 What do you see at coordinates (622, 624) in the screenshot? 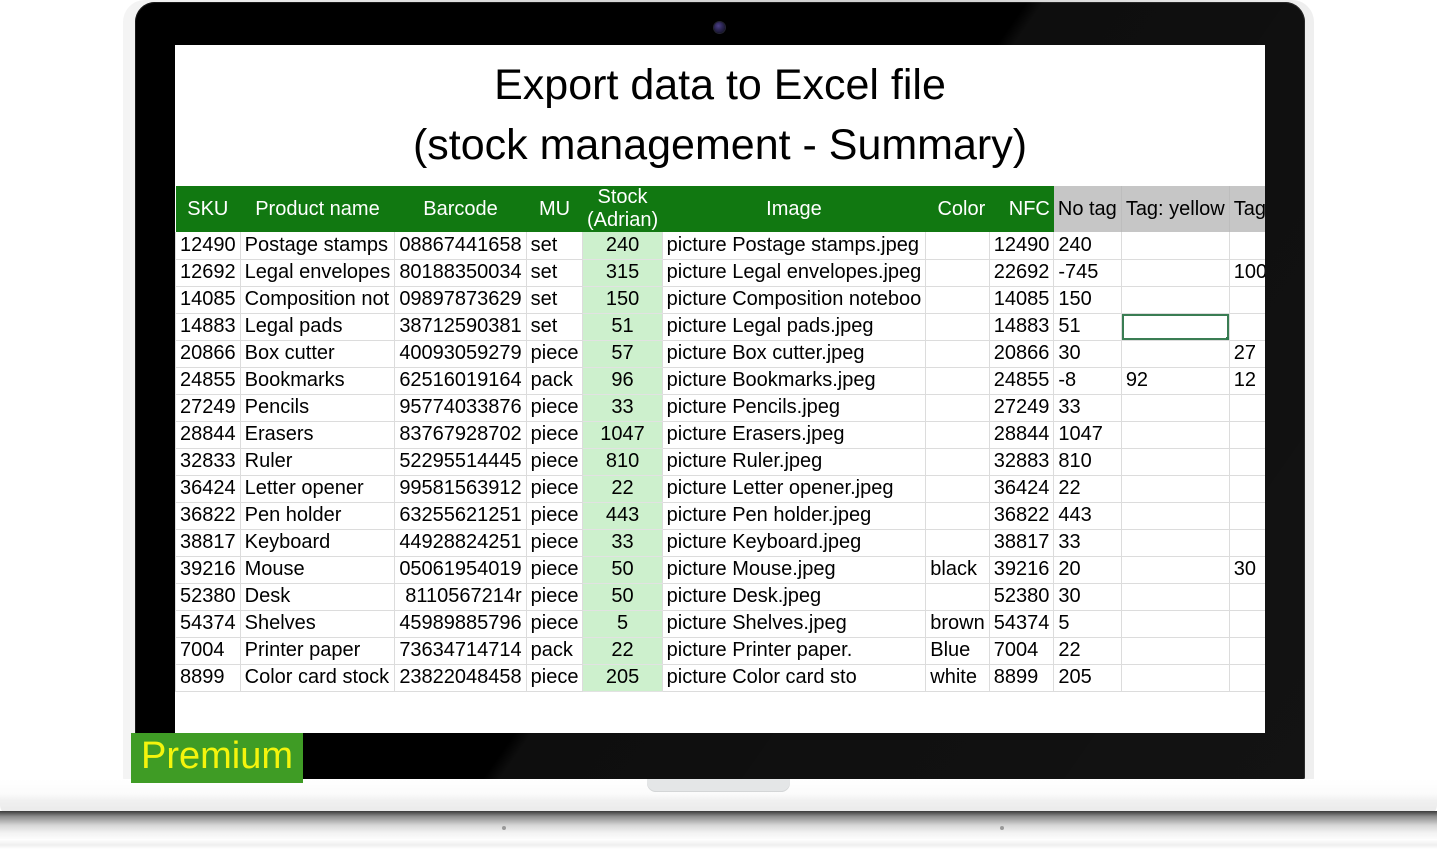
I see `cell-stock: 5` at bounding box center [622, 624].